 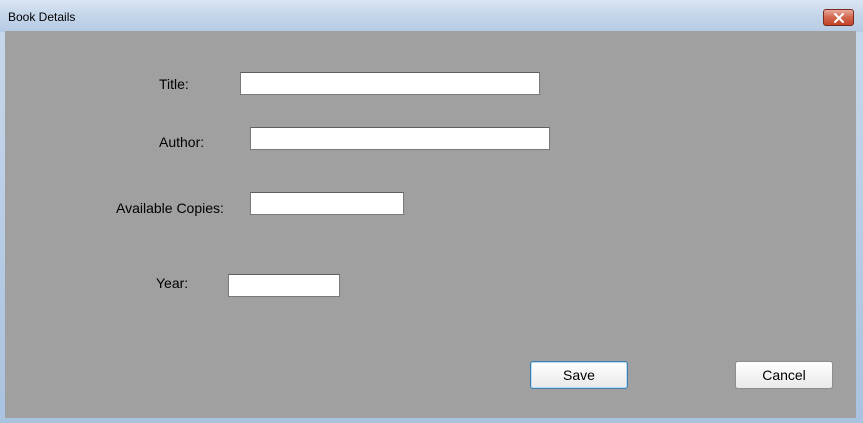 I want to click on year-field, so click(x=284, y=285).